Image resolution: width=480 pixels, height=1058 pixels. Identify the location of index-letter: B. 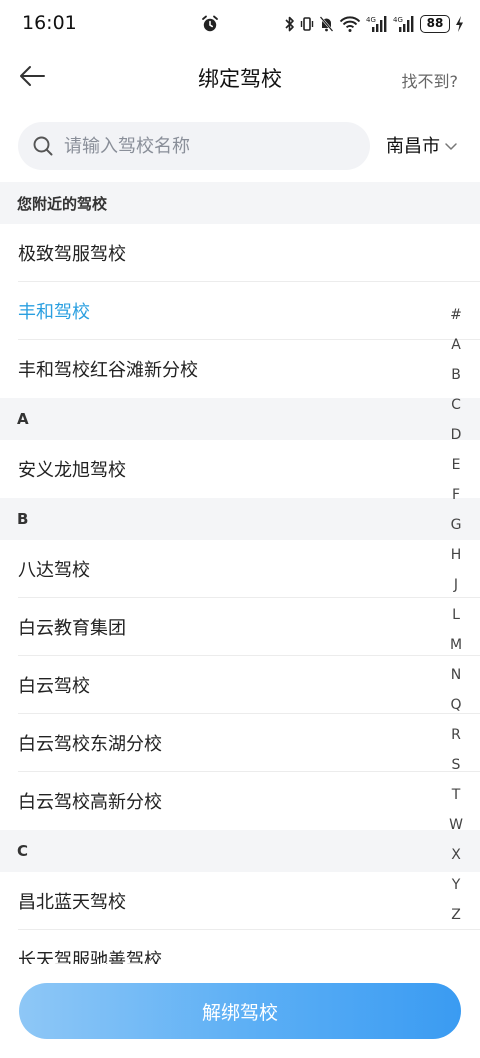
(456, 375).